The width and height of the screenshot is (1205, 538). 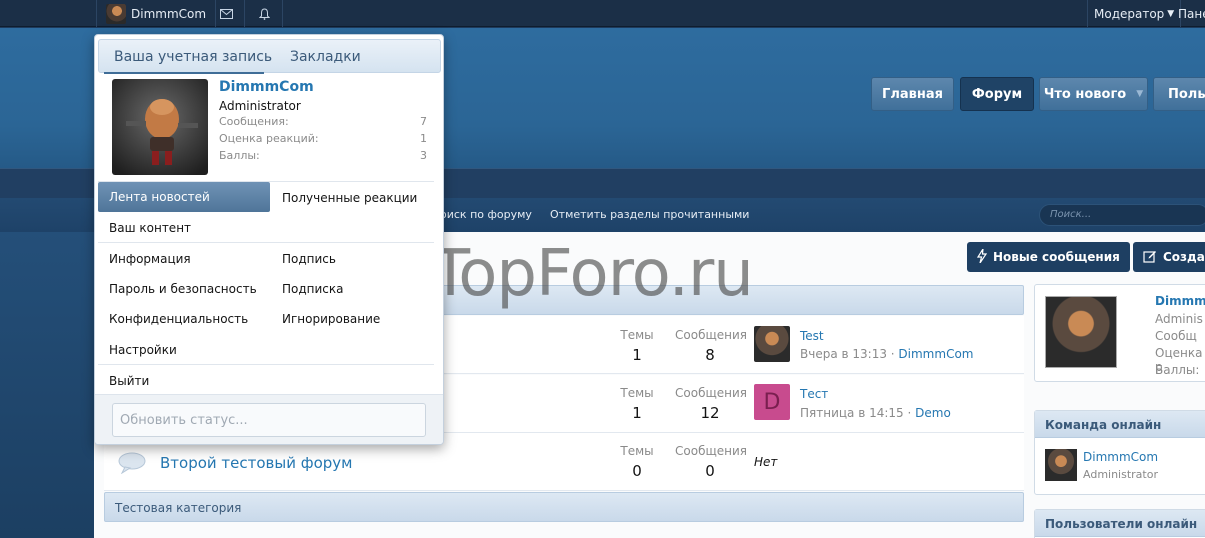 What do you see at coordinates (143, 350) in the screenshot?
I see `menu-settings: Настройки` at bounding box center [143, 350].